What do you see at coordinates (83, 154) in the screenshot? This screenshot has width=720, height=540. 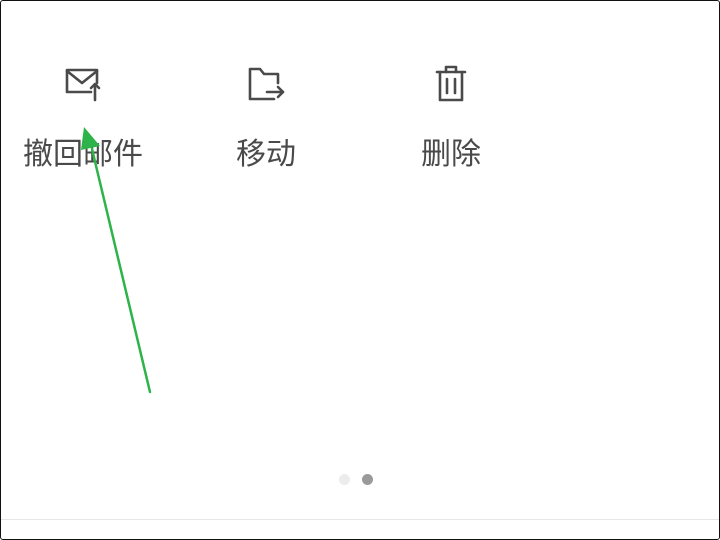 I see `recall-mail-label: 撤回邮件` at bounding box center [83, 154].